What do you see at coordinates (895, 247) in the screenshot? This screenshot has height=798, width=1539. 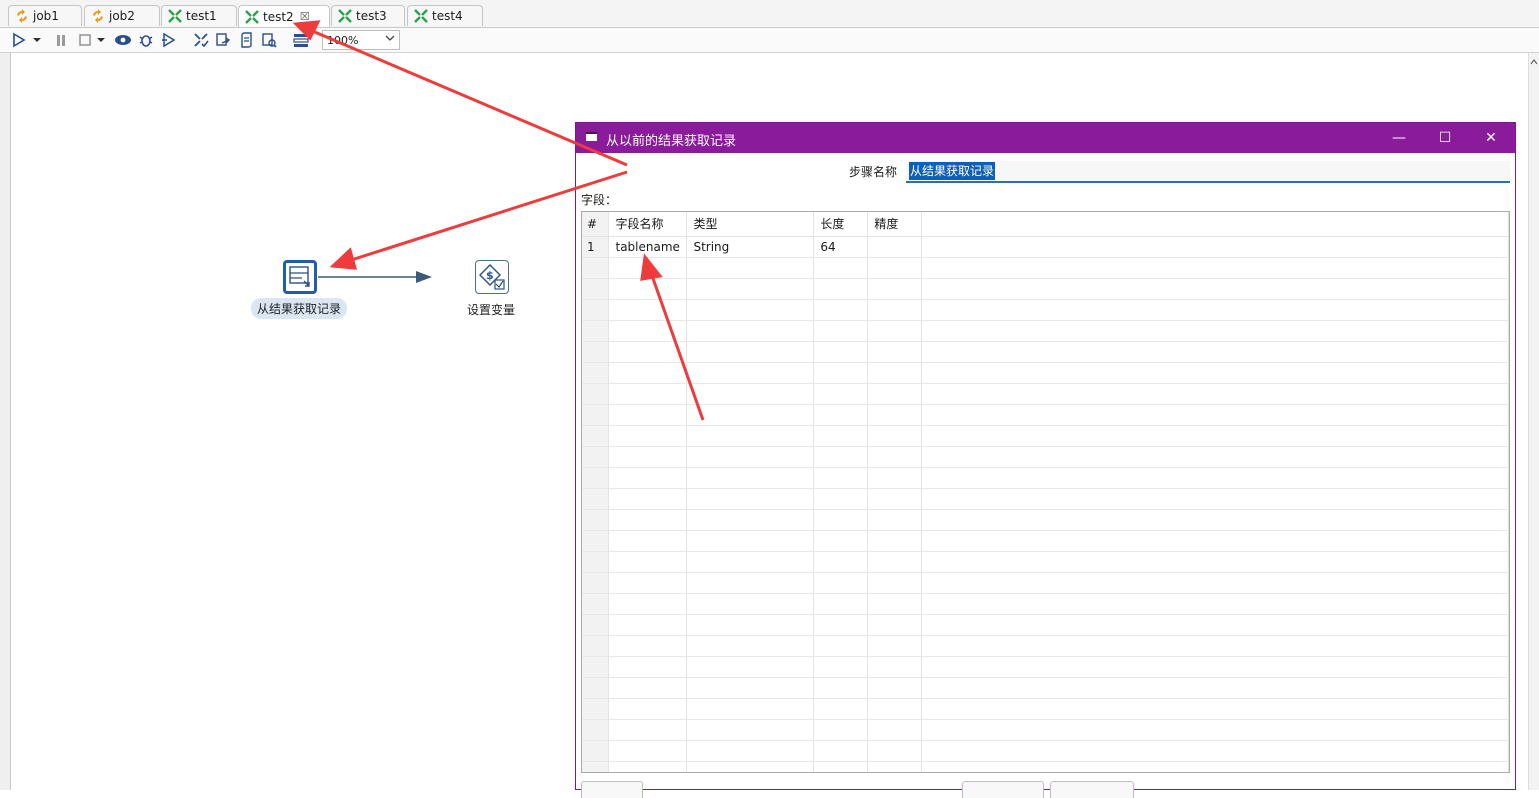 I see `cell-precision` at bounding box center [895, 247].